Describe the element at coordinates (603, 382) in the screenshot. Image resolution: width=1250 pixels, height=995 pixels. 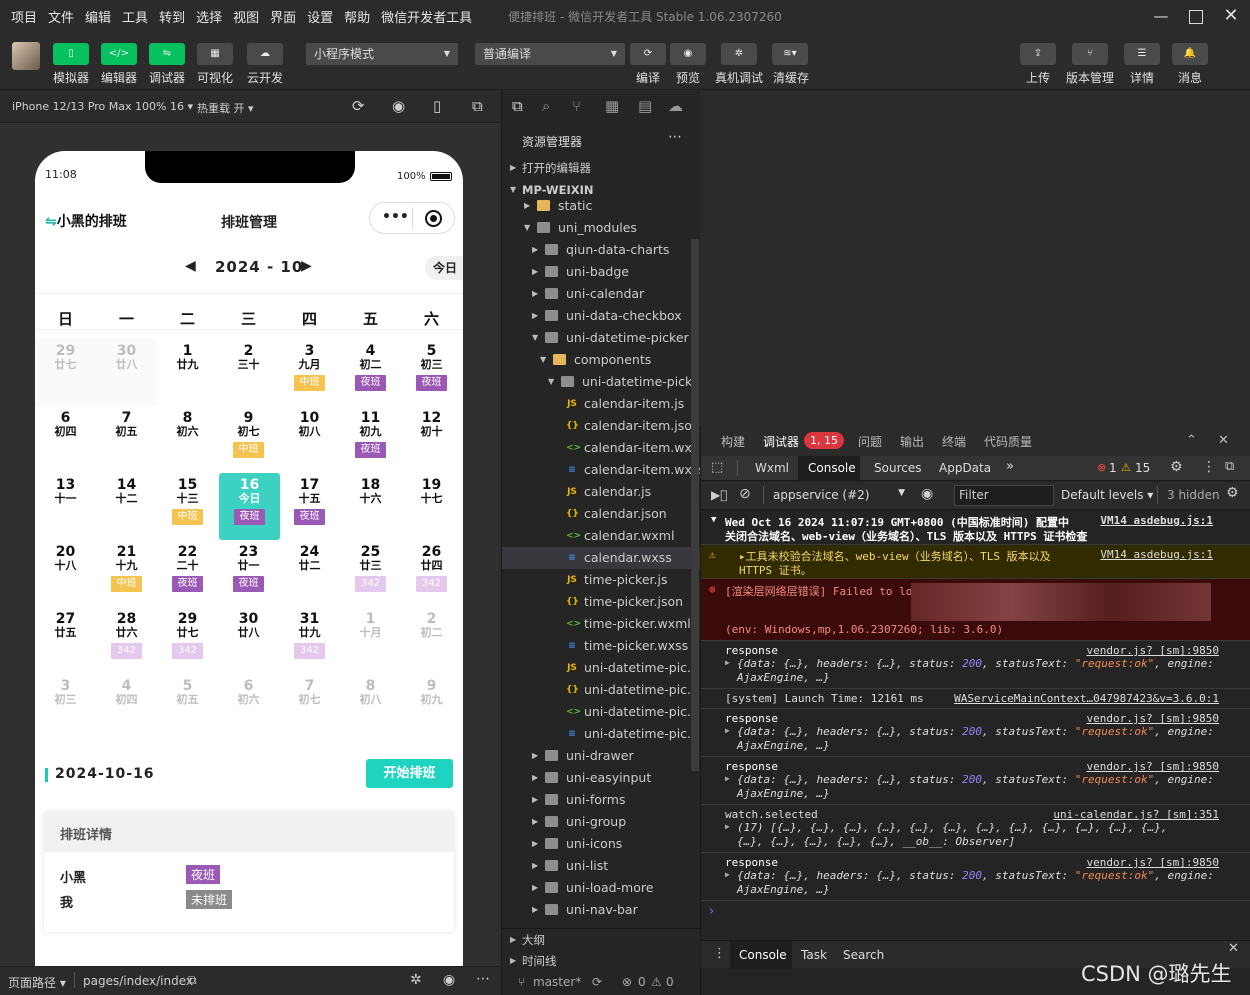
I see `tree-folder: ▼ uni-datetime-picker` at that location.